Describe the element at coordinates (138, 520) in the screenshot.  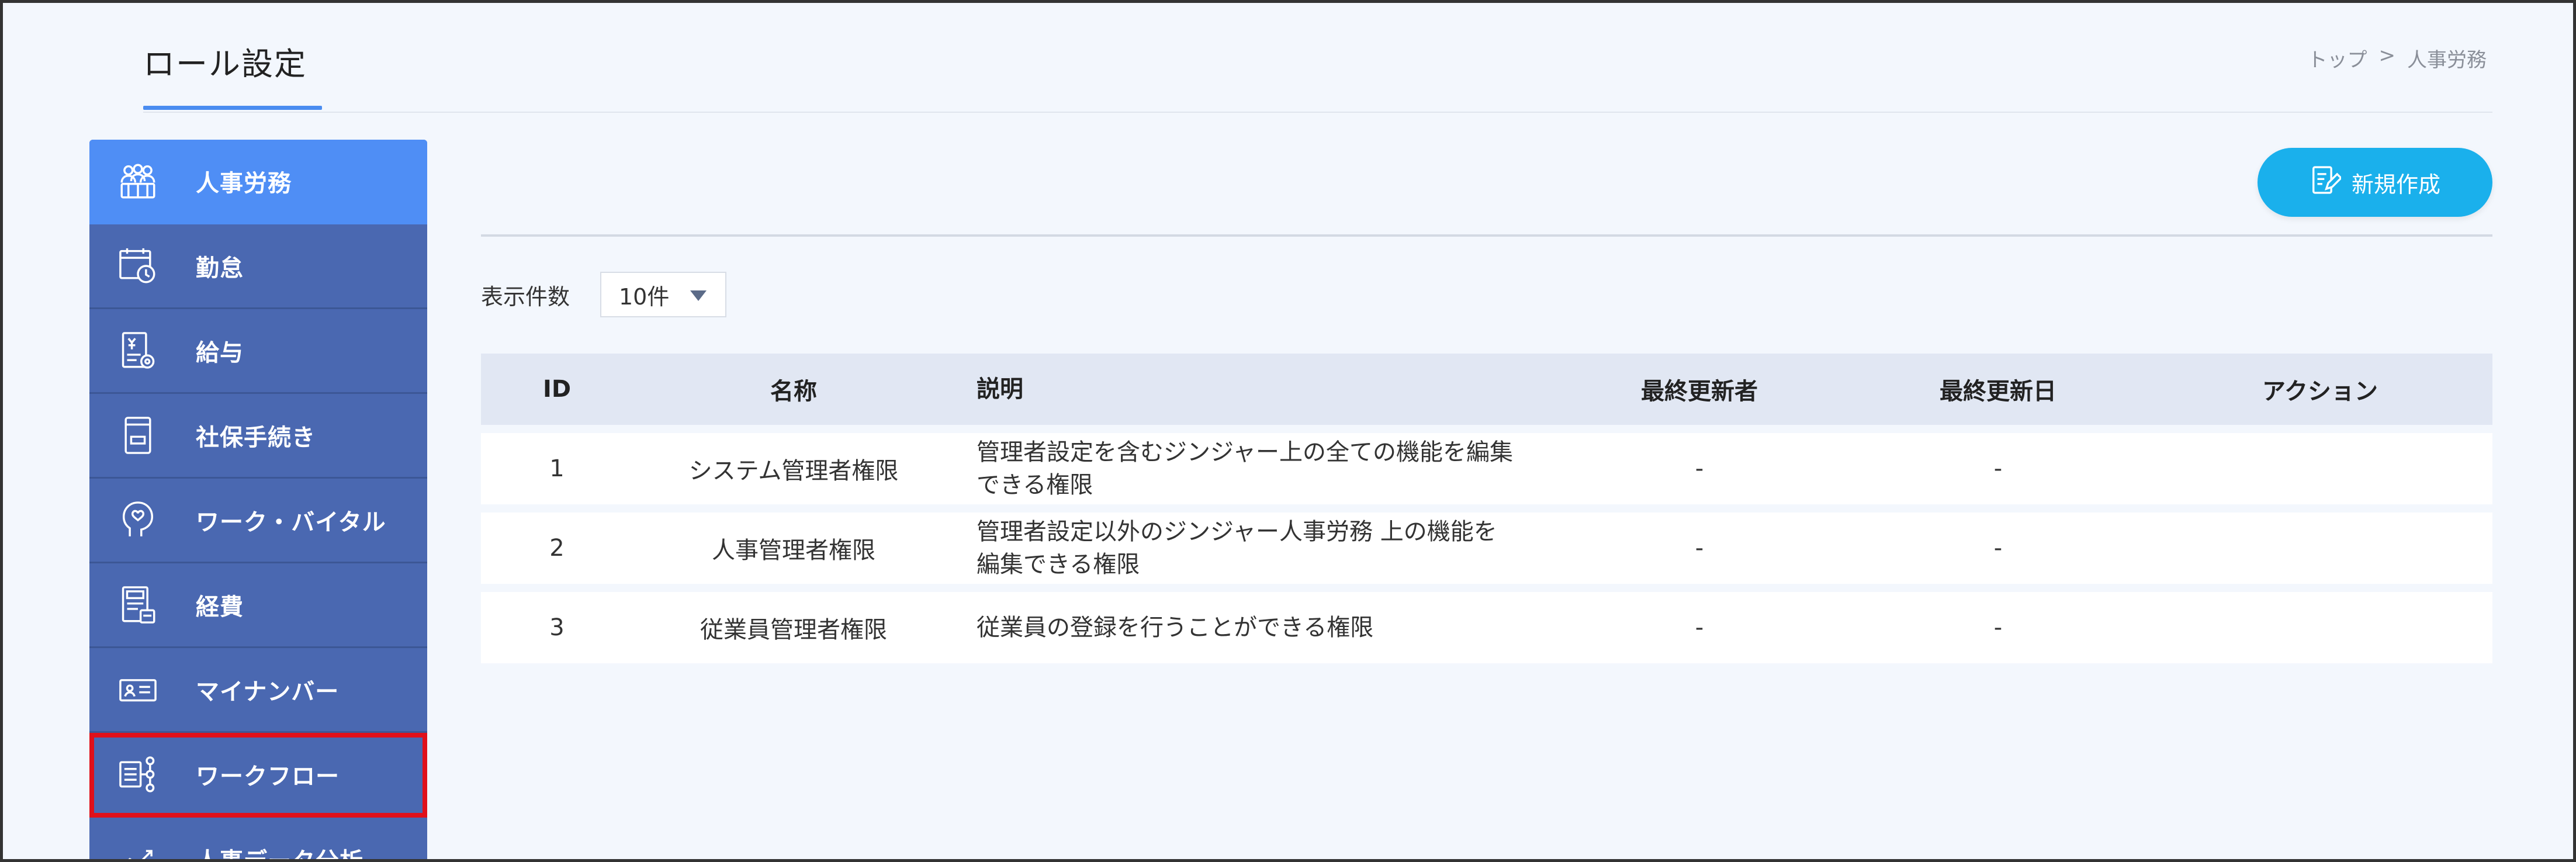
I see `head-heart-icon` at that location.